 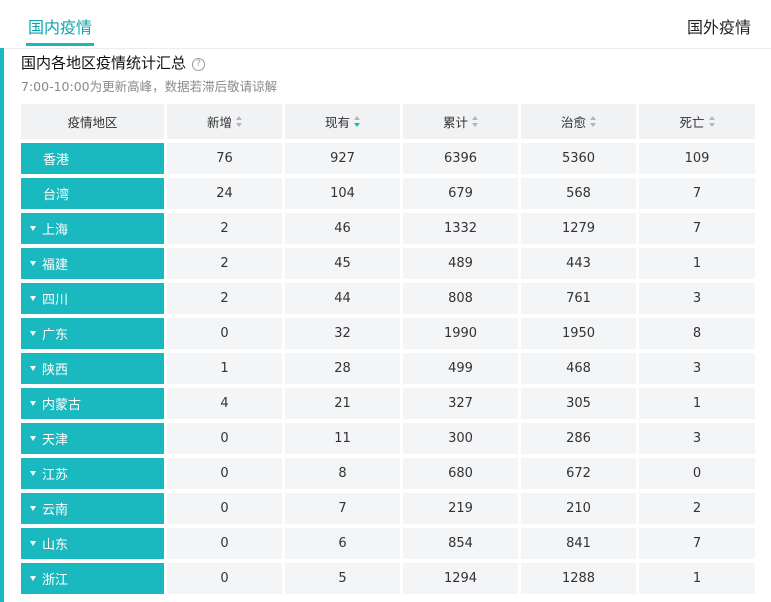 I want to click on cell-total: 854, so click(x=460, y=543).